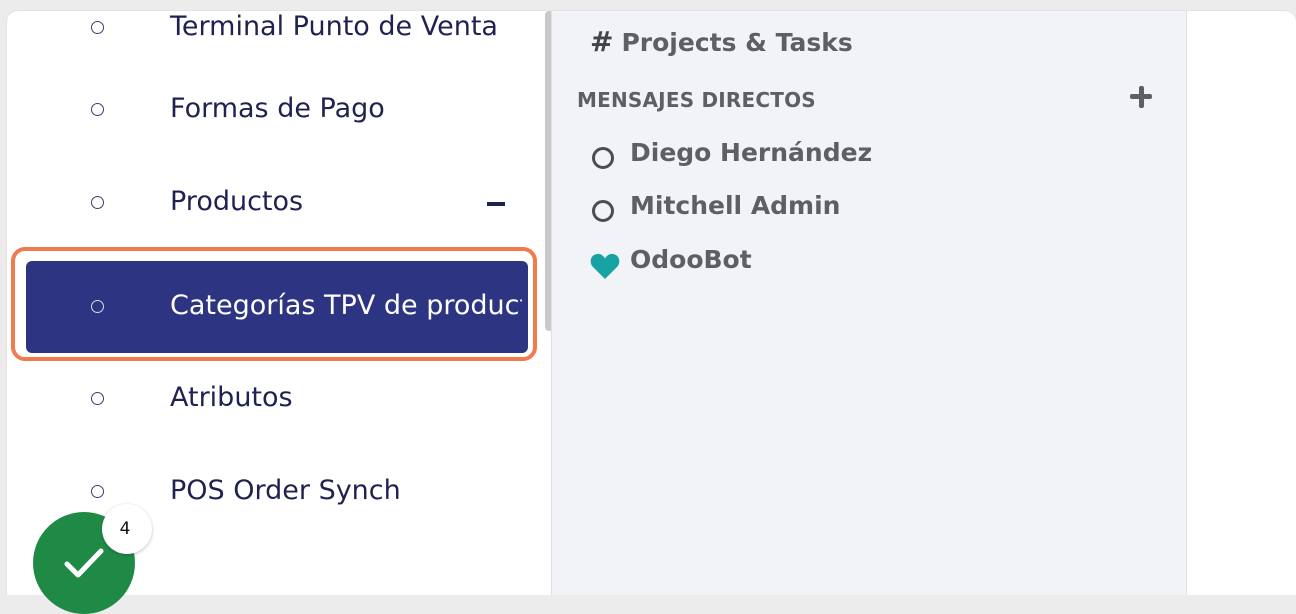 The width and height of the screenshot is (1296, 614). I want to click on contact-name: Mitchell Admin, so click(735, 205).